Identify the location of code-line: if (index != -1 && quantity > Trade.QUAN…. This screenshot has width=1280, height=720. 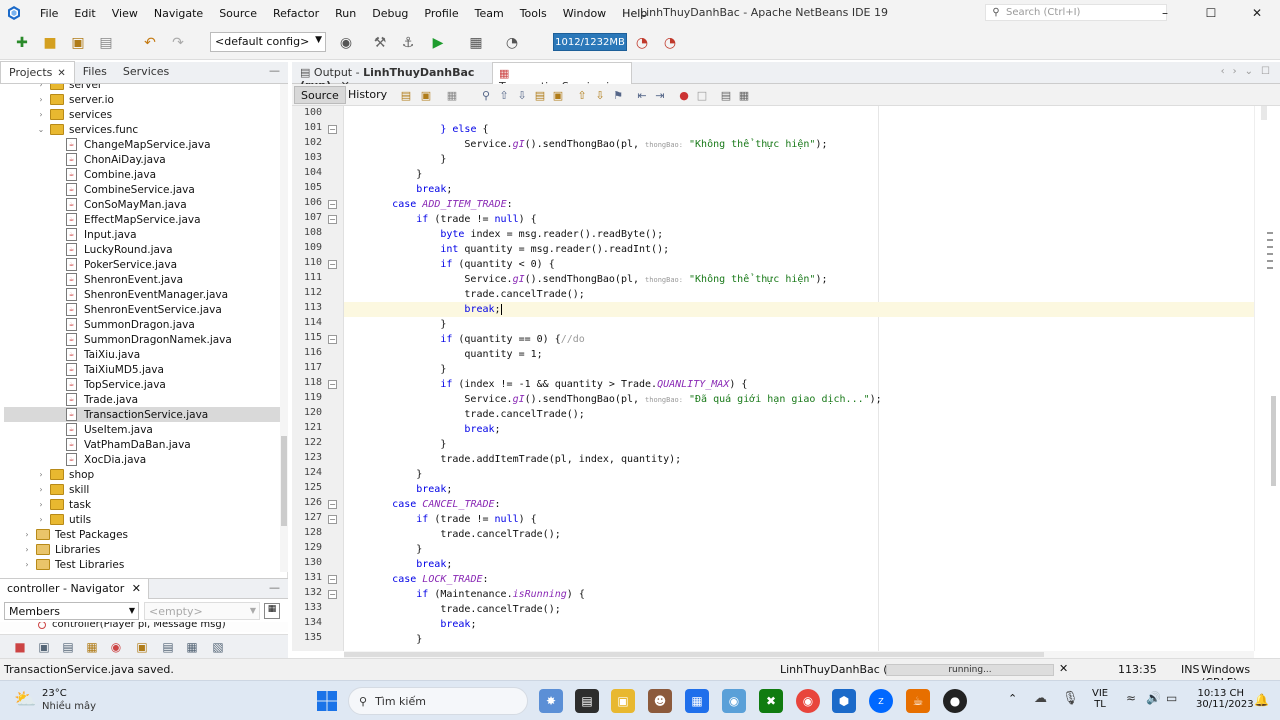
(799, 384).